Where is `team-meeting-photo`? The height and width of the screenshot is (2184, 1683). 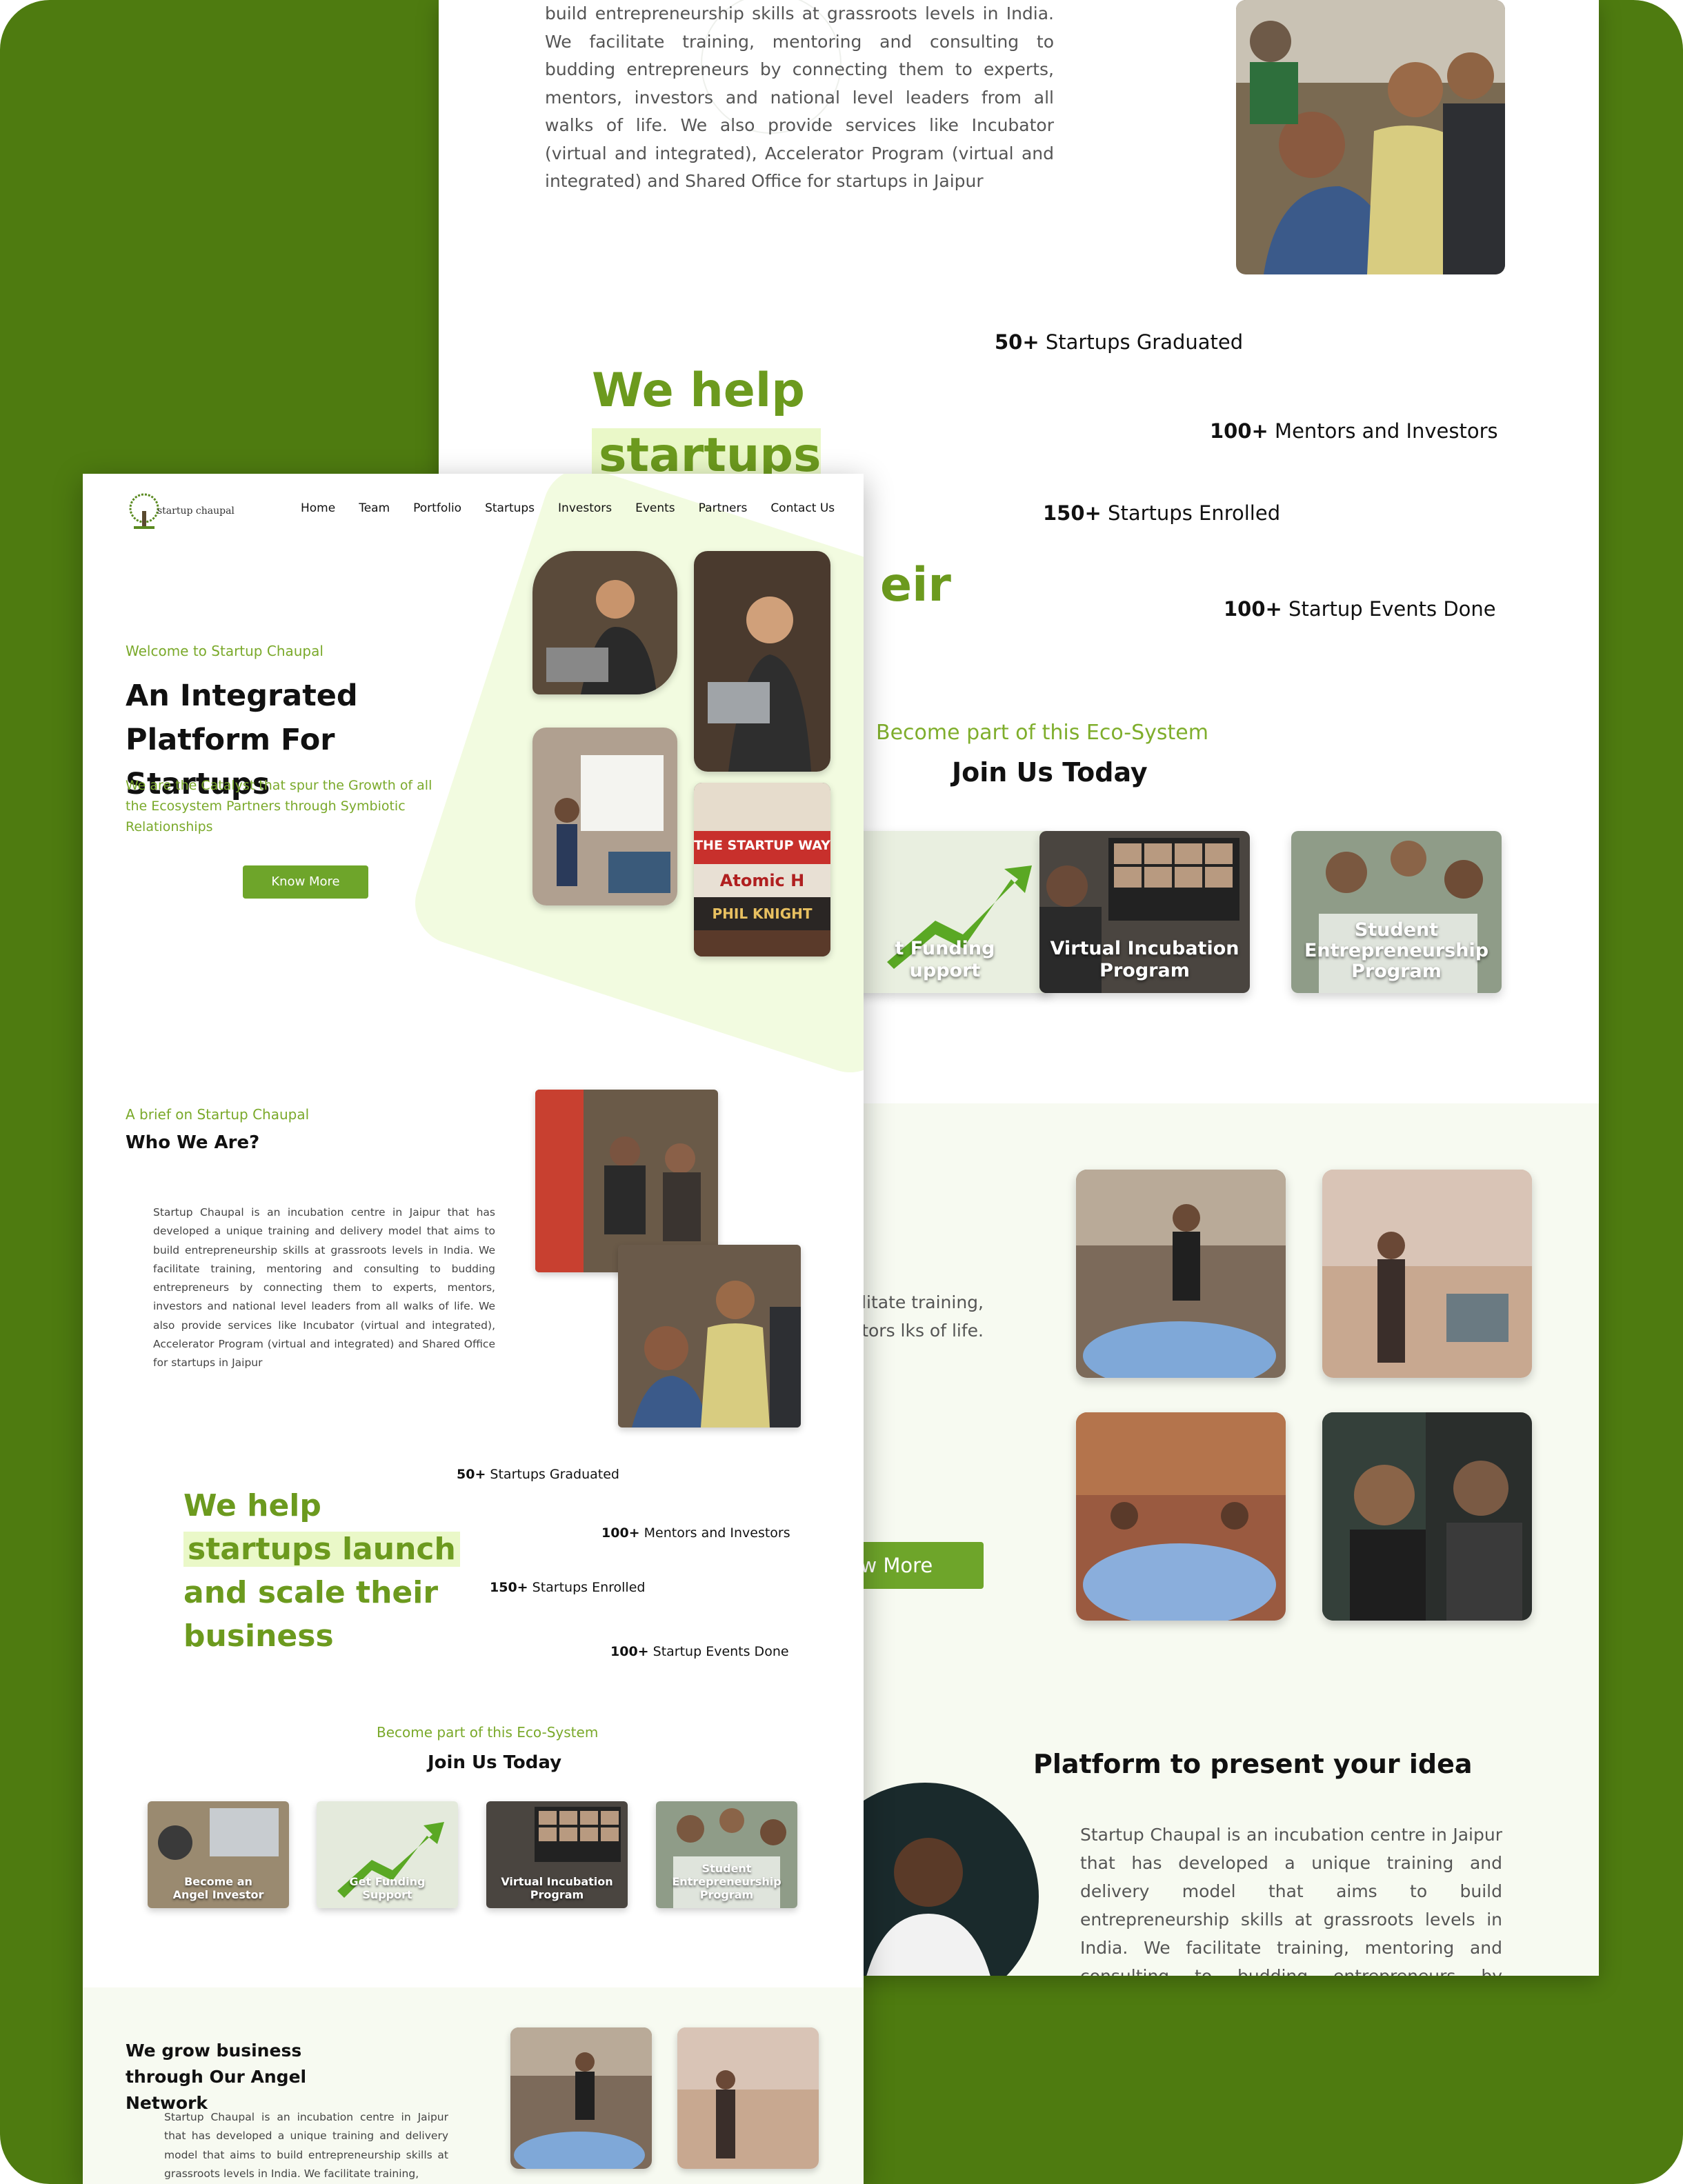 team-meeting-photo is located at coordinates (709, 1336).